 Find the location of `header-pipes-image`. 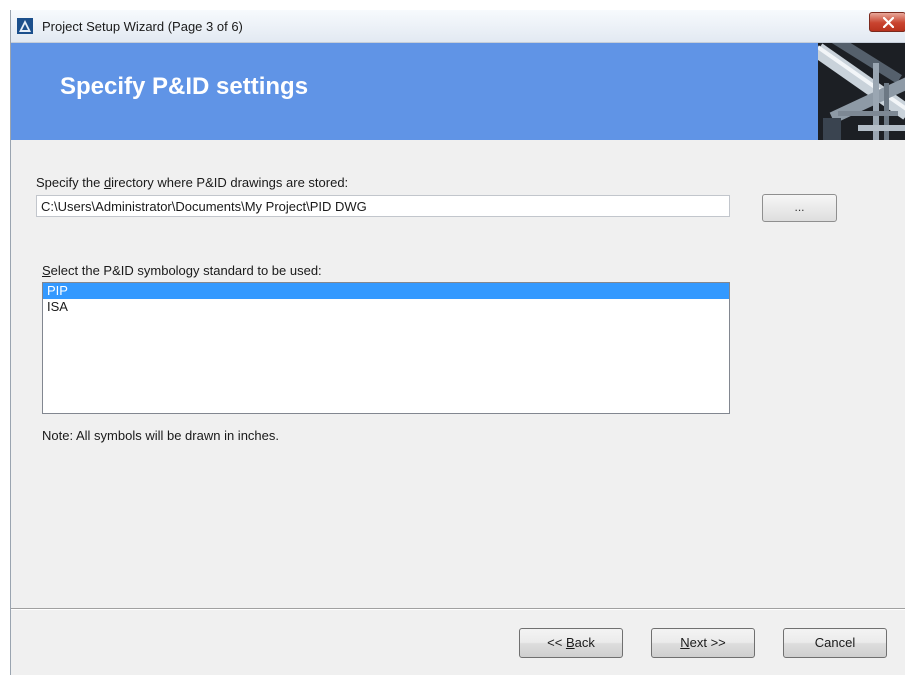

header-pipes-image is located at coordinates (861, 91).